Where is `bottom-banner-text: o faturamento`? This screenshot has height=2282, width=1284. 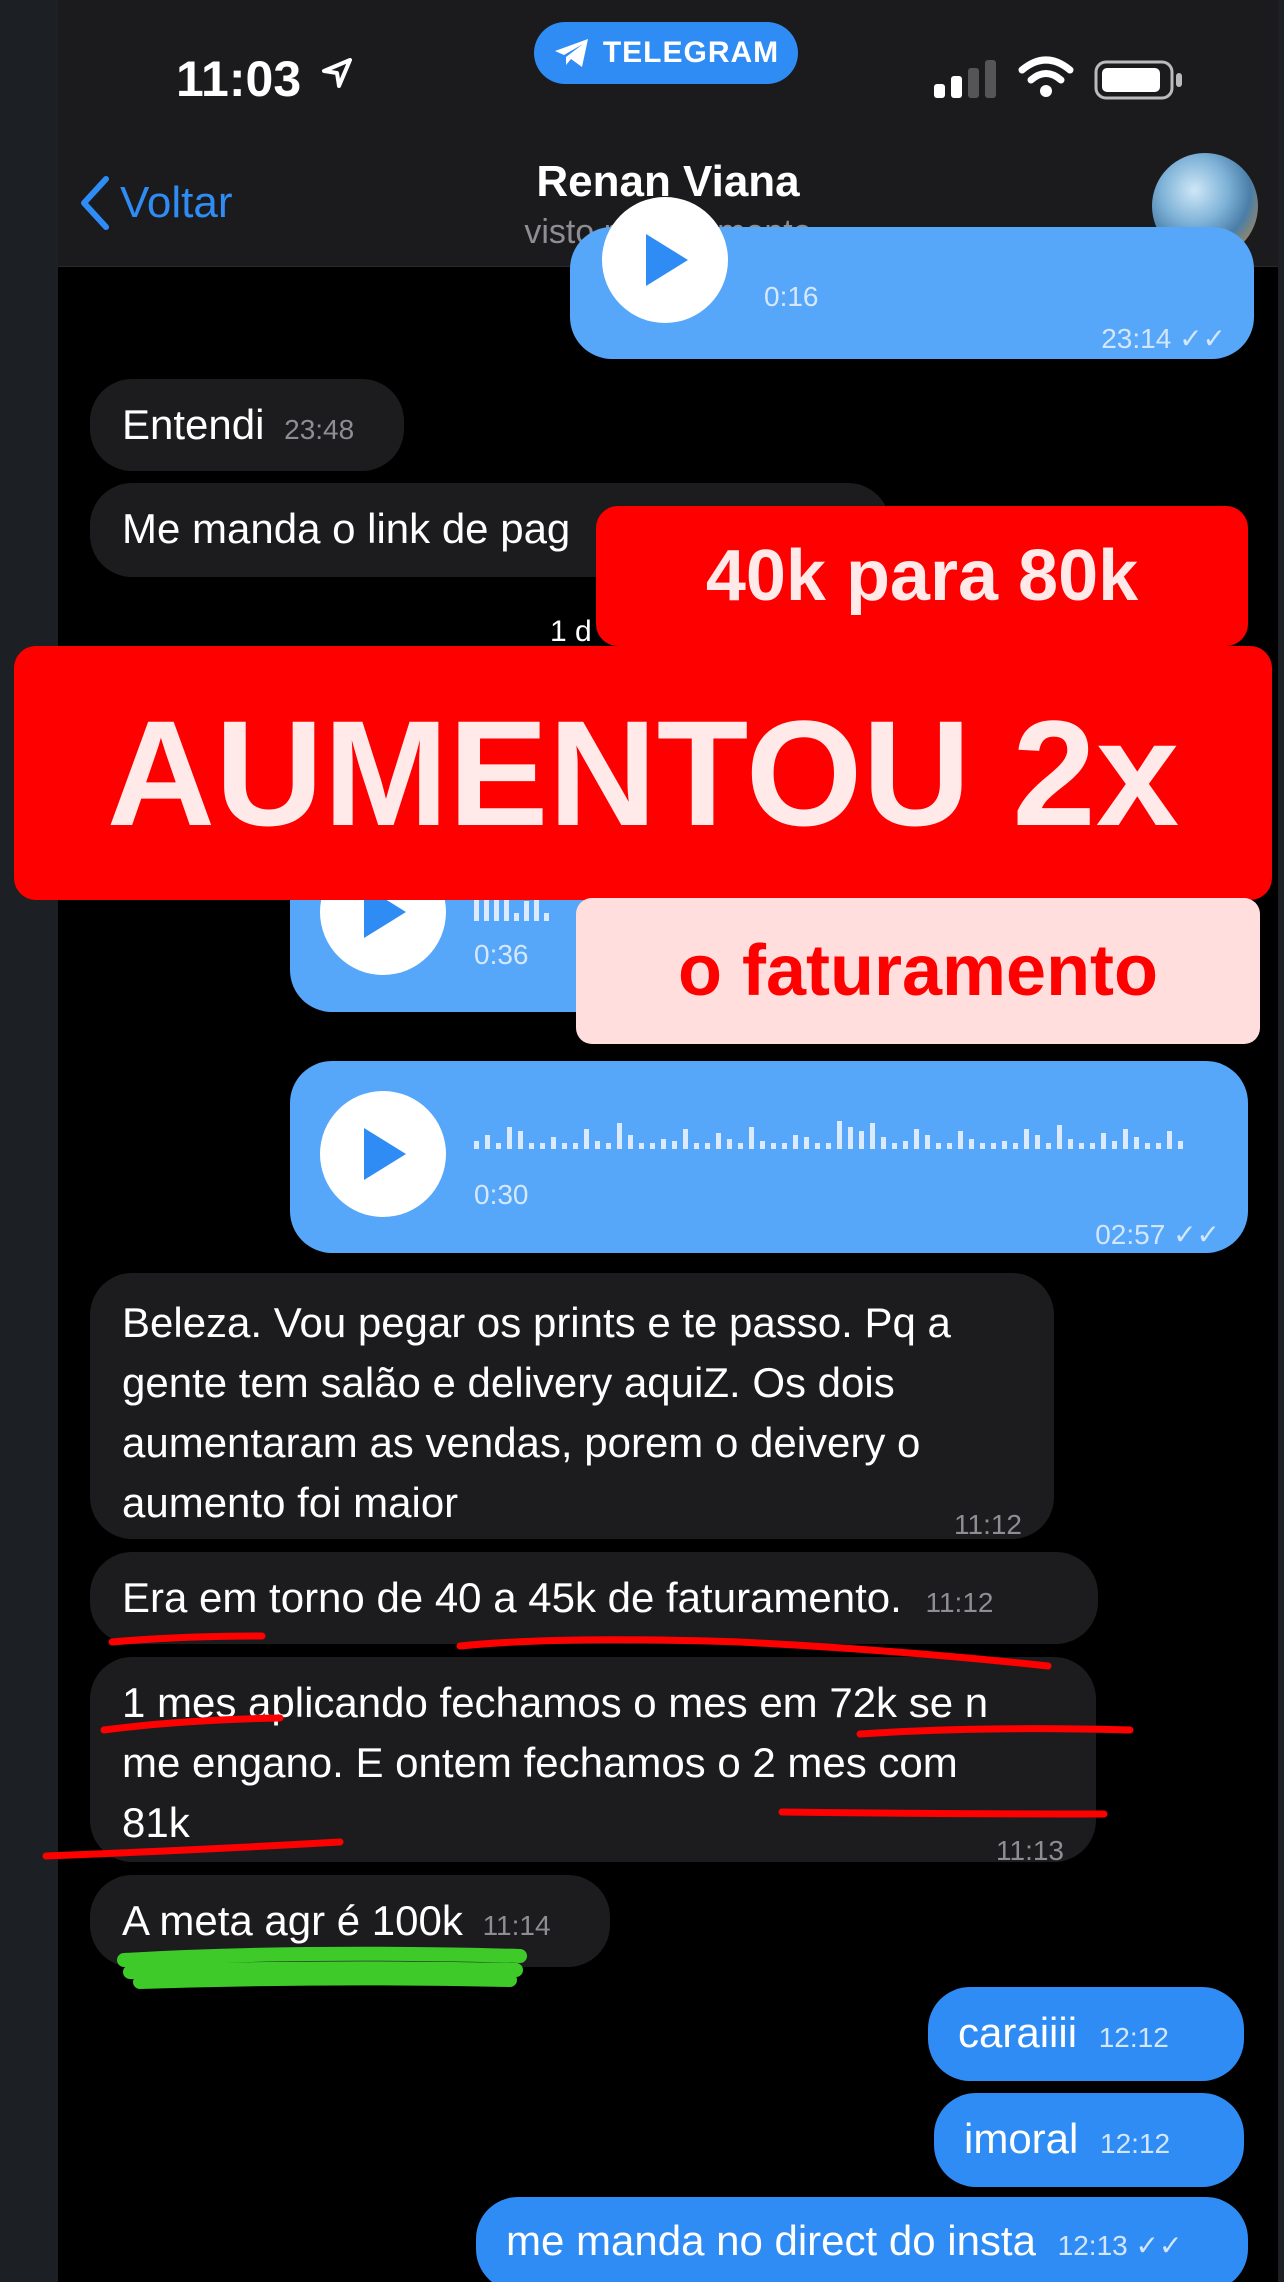 bottom-banner-text: o faturamento is located at coordinates (918, 971).